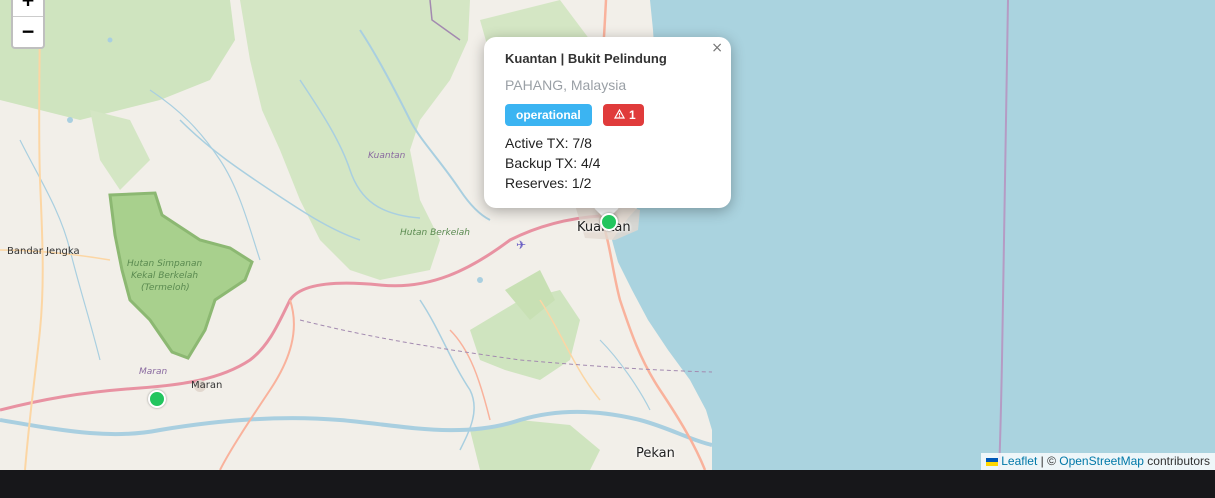  Describe the element at coordinates (165, 288) in the screenshot. I see `label-hutan-simpanan-3: (Termeloh)` at that location.